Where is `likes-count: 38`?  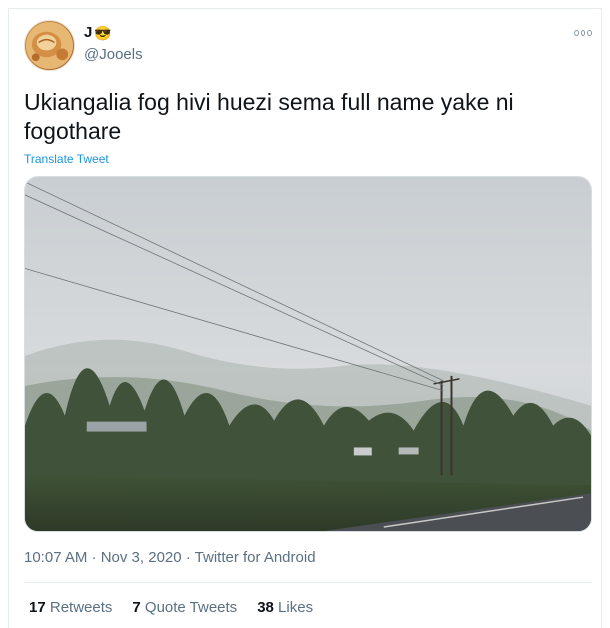
likes-count: 38 is located at coordinates (265, 607).